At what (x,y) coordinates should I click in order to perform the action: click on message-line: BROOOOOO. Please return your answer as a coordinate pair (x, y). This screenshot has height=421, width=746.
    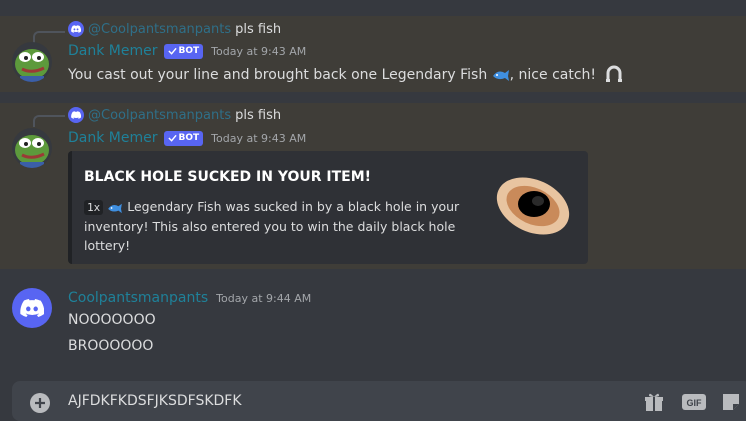
    Looking at the image, I should click on (111, 346).